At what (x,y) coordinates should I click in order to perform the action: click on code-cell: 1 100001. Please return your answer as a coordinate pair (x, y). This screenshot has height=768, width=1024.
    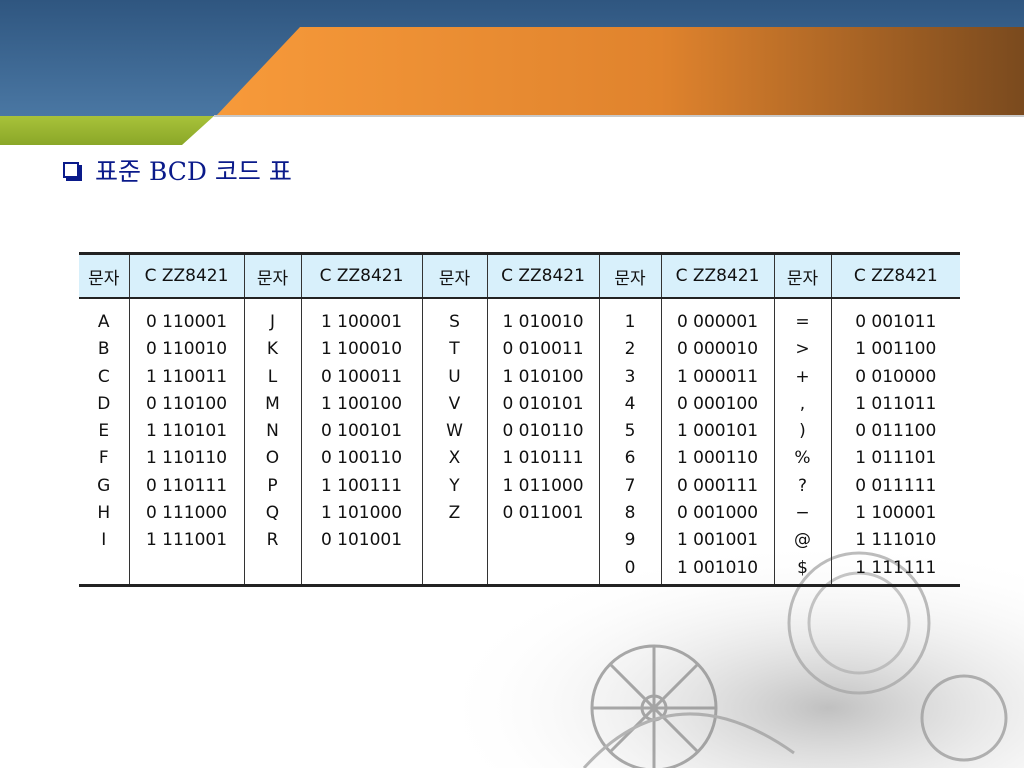
    Looking at the image, I should click on (361, 322).